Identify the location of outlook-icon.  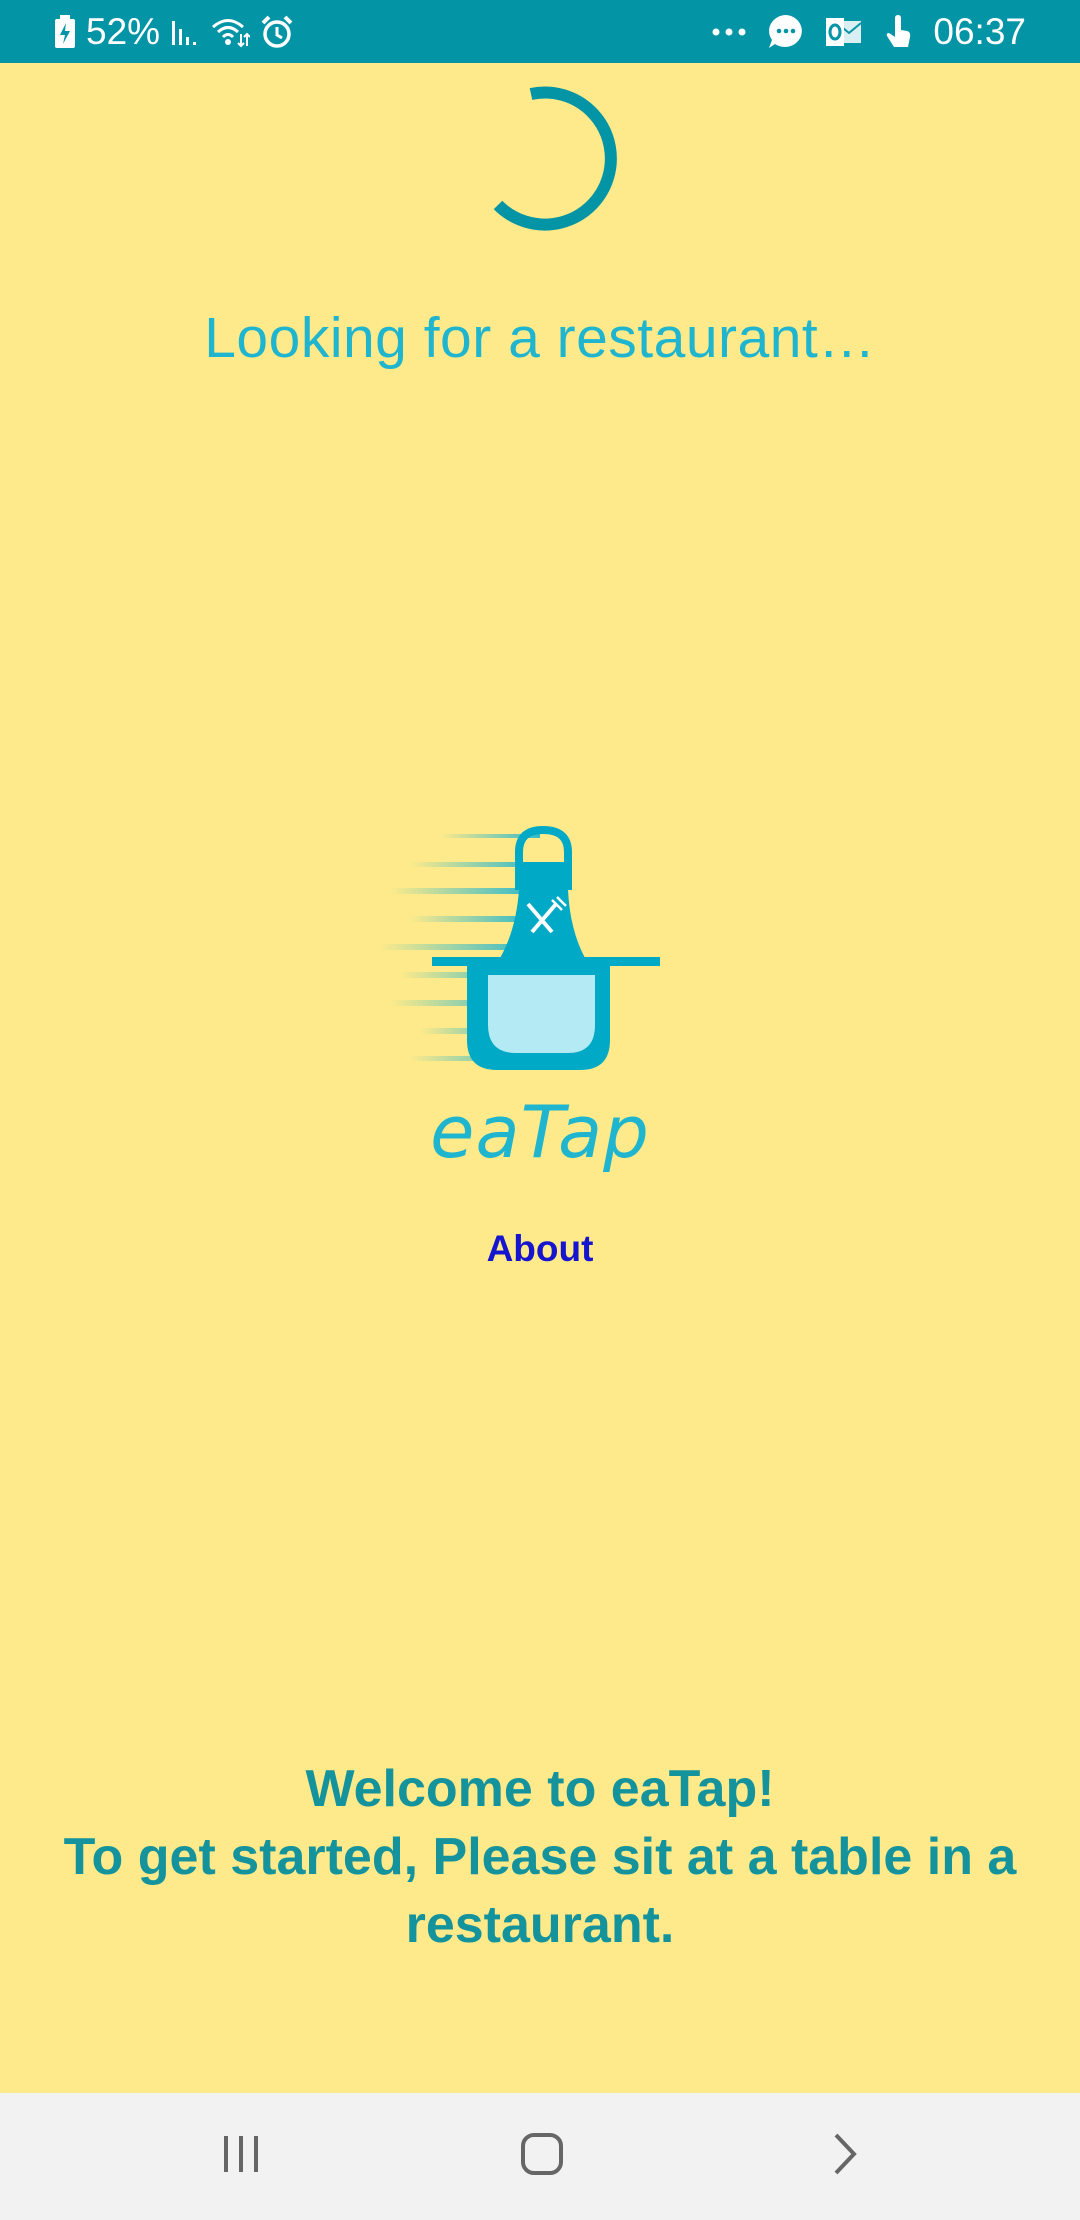
(844, 32).